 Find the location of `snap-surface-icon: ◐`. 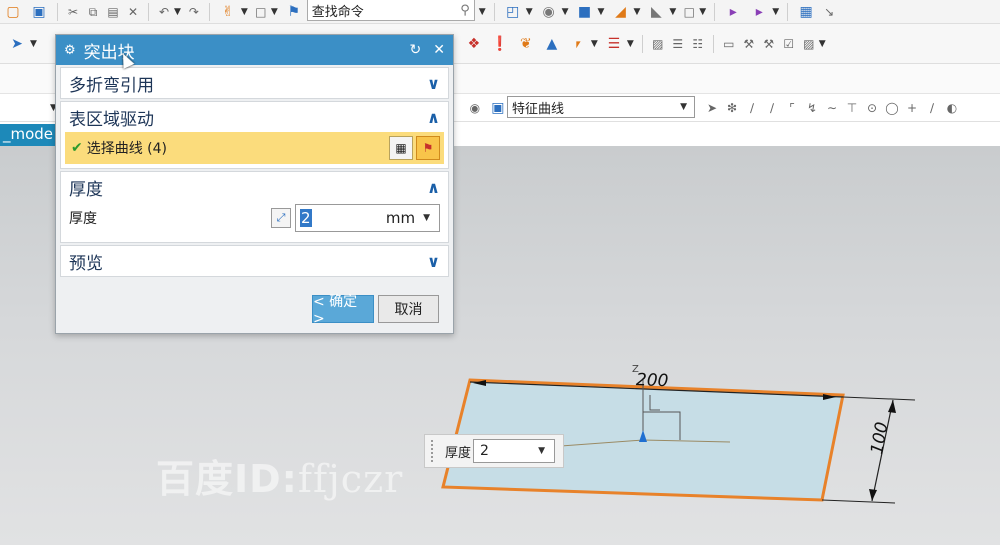

snap-surface-icon: ◐ is located at coordinates (952, 108).